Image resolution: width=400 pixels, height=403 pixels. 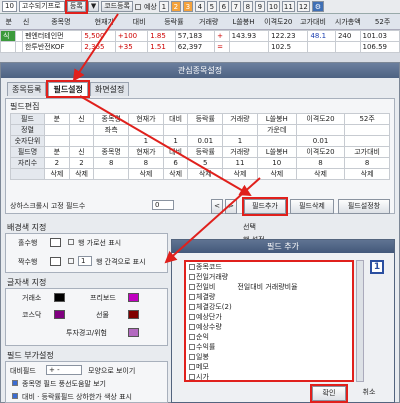 What do you see at coordinates (211, 6) in the screenshot?
I see `tab-5: 5` at bounding box center [211, 6].